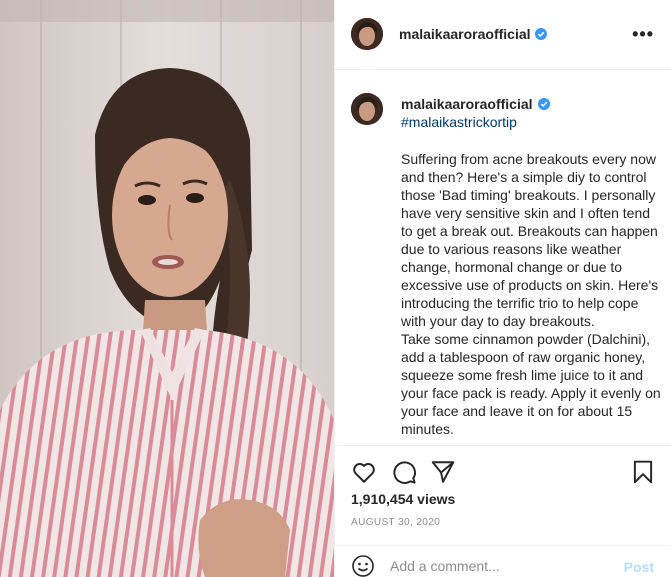 This screenshot has width=671, height=577. What do you see at coordinates (404, 472) in the screenshot?
I see `comment-icon` at bounding box center [404, 472].